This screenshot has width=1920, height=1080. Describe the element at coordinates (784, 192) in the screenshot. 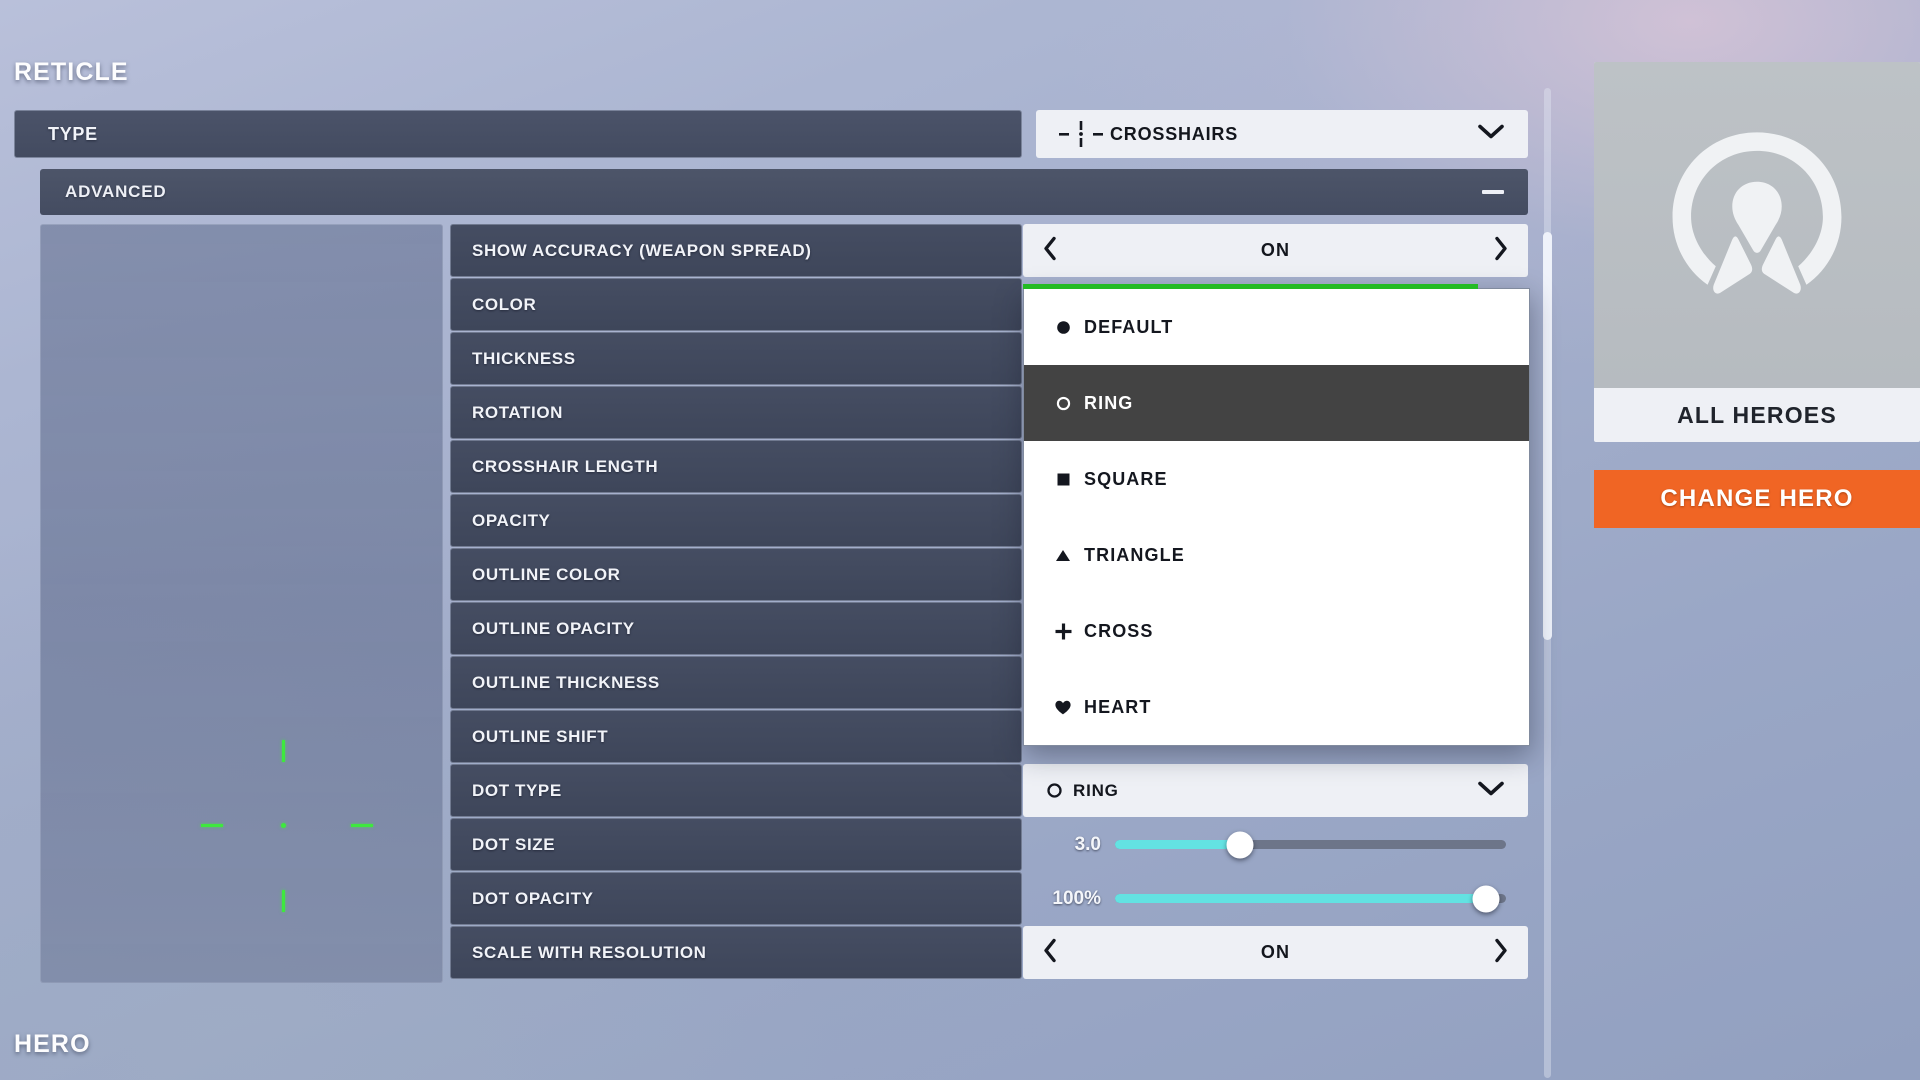

I see `advanced-section-header: ADVANCED` at that location.